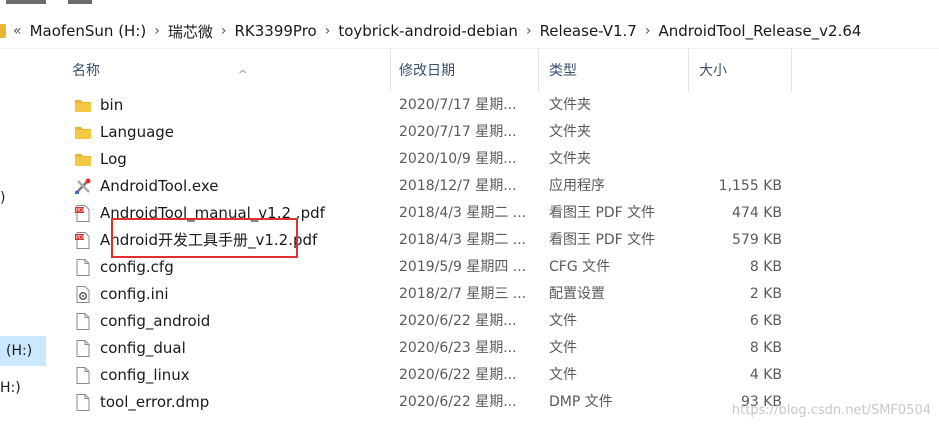 The width and height of the screenshot is (939, 432). Describe the element at coordinates (765, 375) in the screenshot. I see `file-size: 4 KB` at that location.